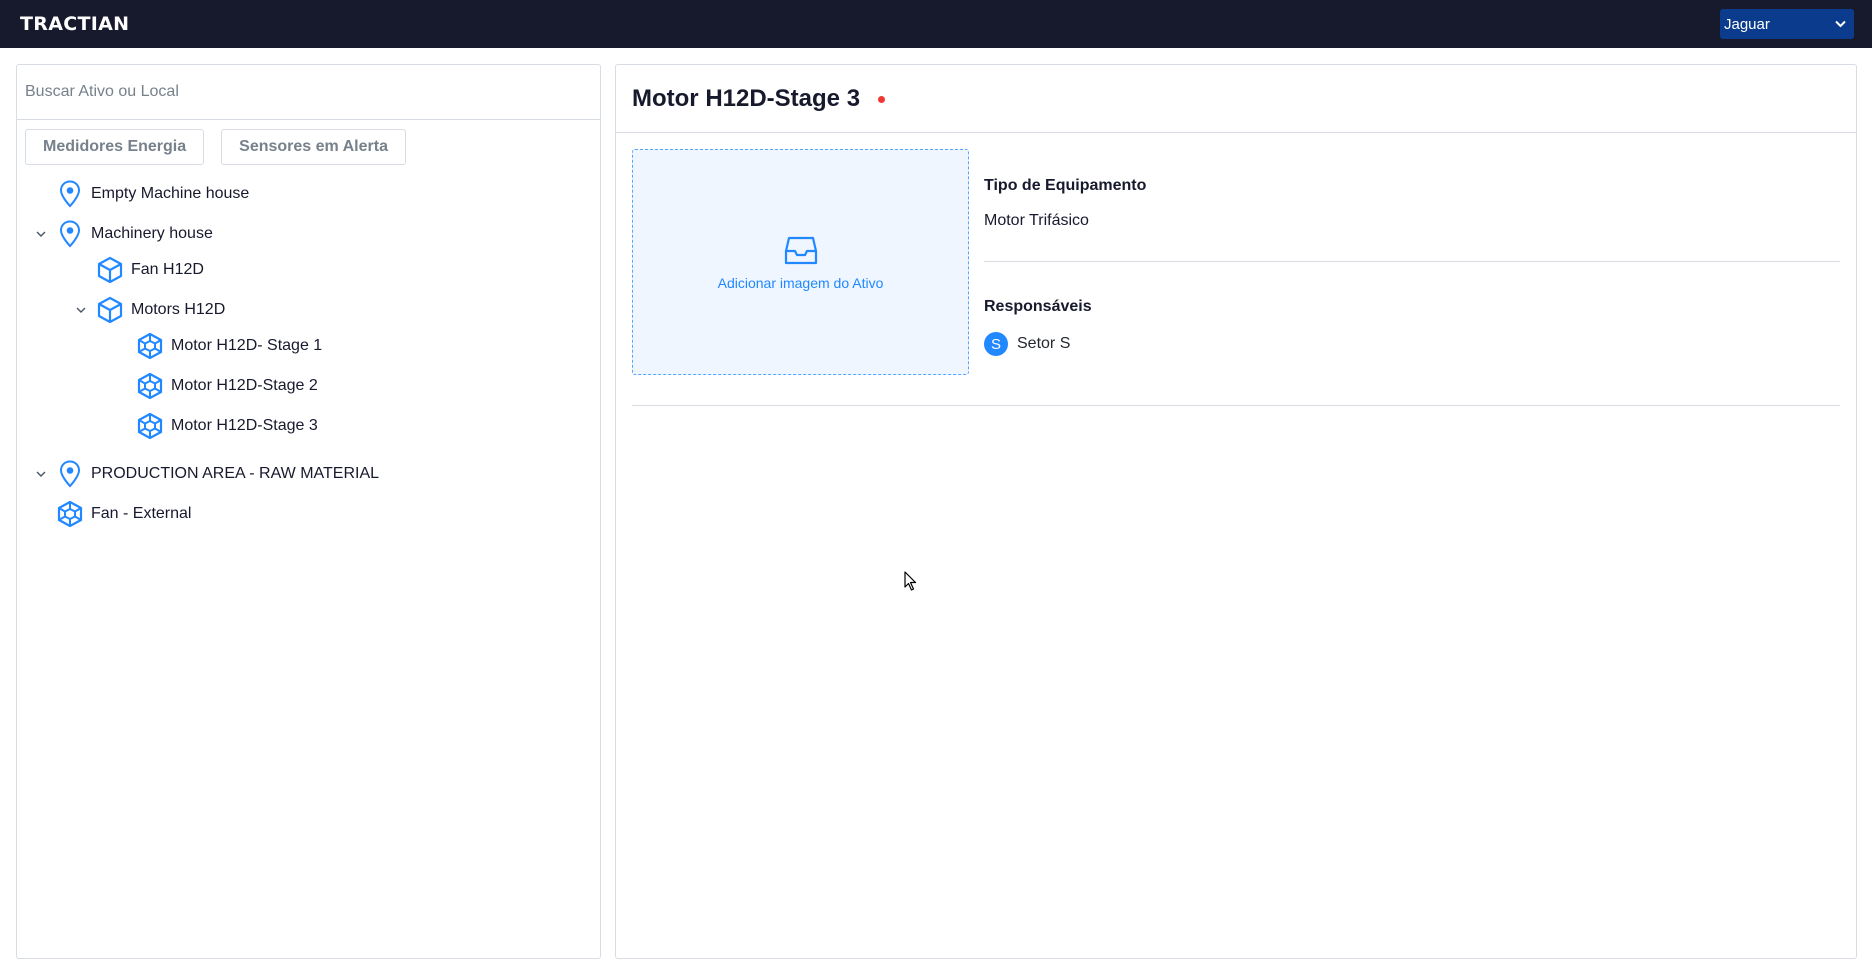 The width and height of the screenshot is (1872, 974). I want to click on chevron-down-icon, so click(1840, 24).